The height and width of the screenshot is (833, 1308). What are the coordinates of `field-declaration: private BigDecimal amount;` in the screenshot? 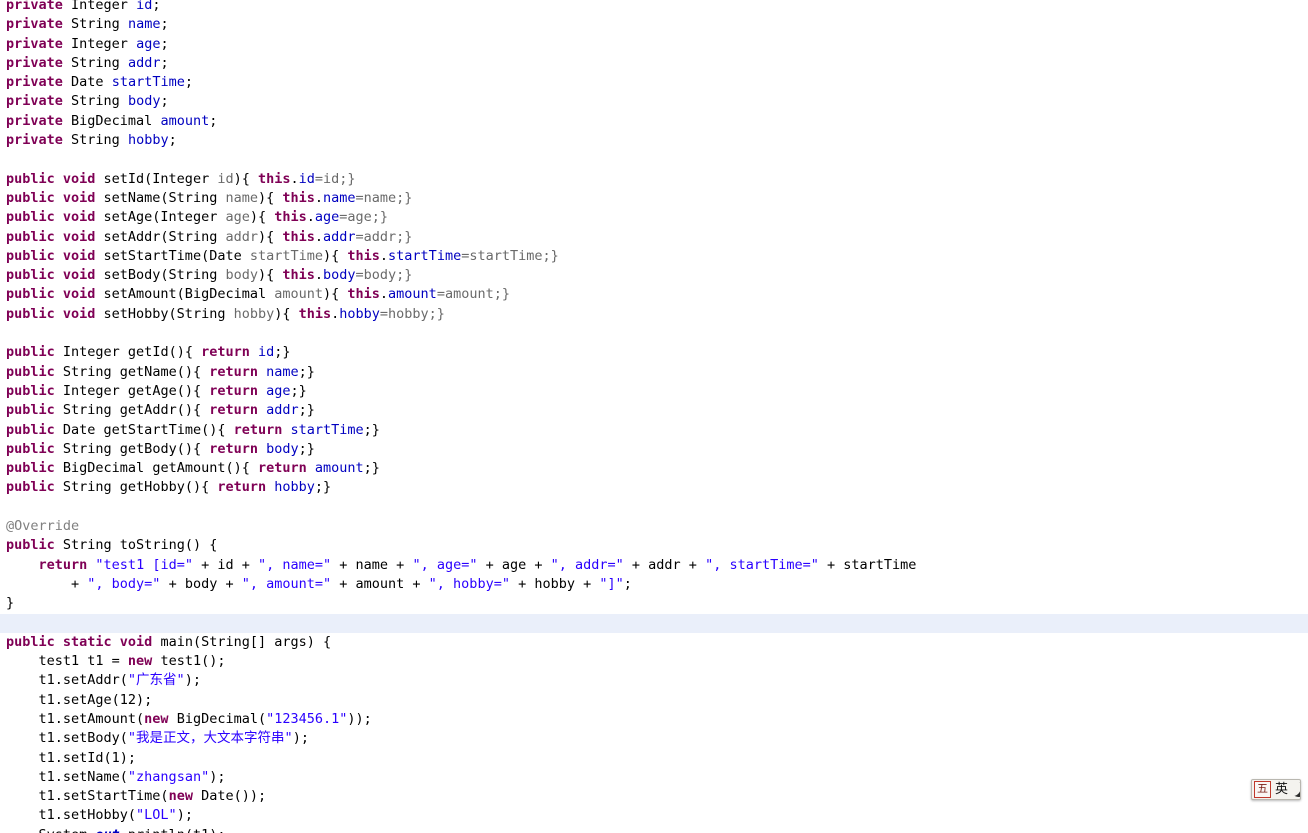 It's located at (654, 121).